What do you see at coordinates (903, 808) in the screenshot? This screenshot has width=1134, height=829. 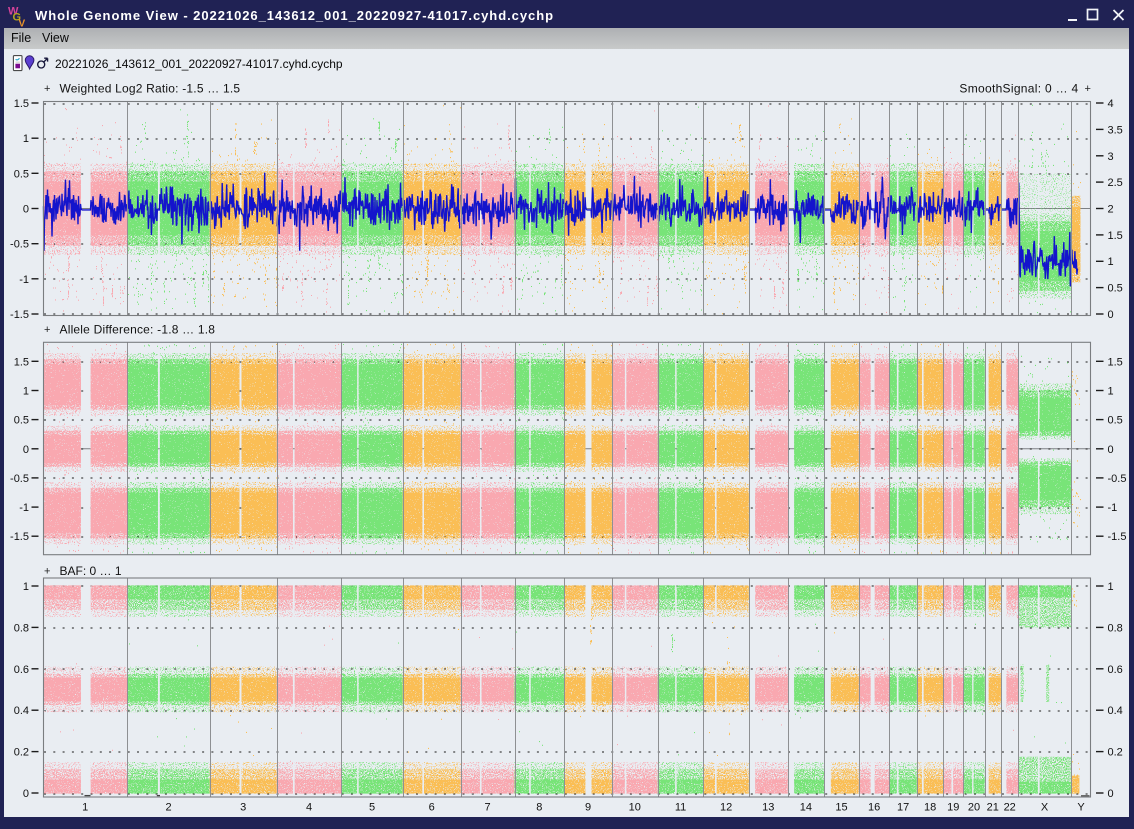 I see `svg-text: 17` at bounding box center [903, 808].